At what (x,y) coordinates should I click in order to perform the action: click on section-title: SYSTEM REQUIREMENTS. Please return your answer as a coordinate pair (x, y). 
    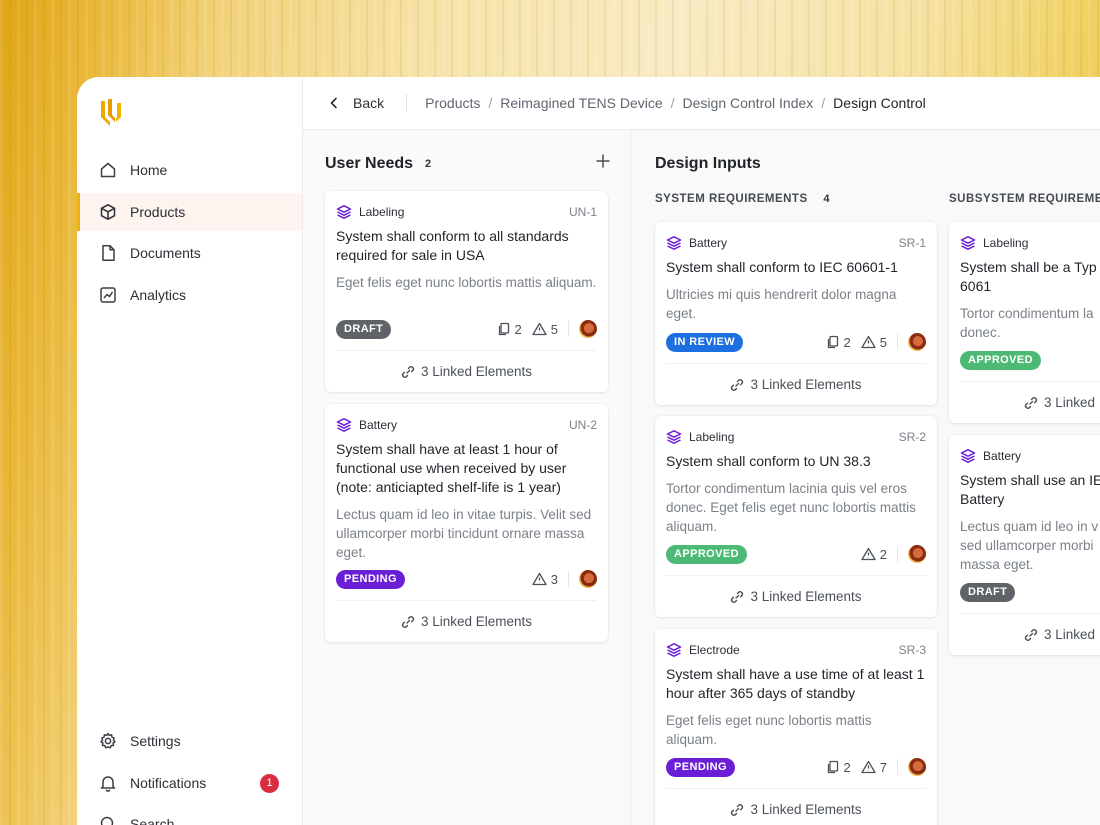
    Looking at the image, I should click on (731, 199).